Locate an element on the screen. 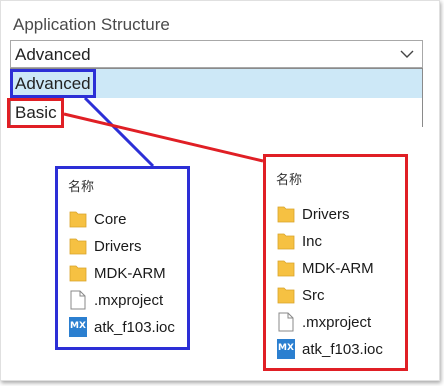 Image resolution: width=444 pixels, height=386 pixels. application-structure-select: Advanced is located at coordinates (216, 54).